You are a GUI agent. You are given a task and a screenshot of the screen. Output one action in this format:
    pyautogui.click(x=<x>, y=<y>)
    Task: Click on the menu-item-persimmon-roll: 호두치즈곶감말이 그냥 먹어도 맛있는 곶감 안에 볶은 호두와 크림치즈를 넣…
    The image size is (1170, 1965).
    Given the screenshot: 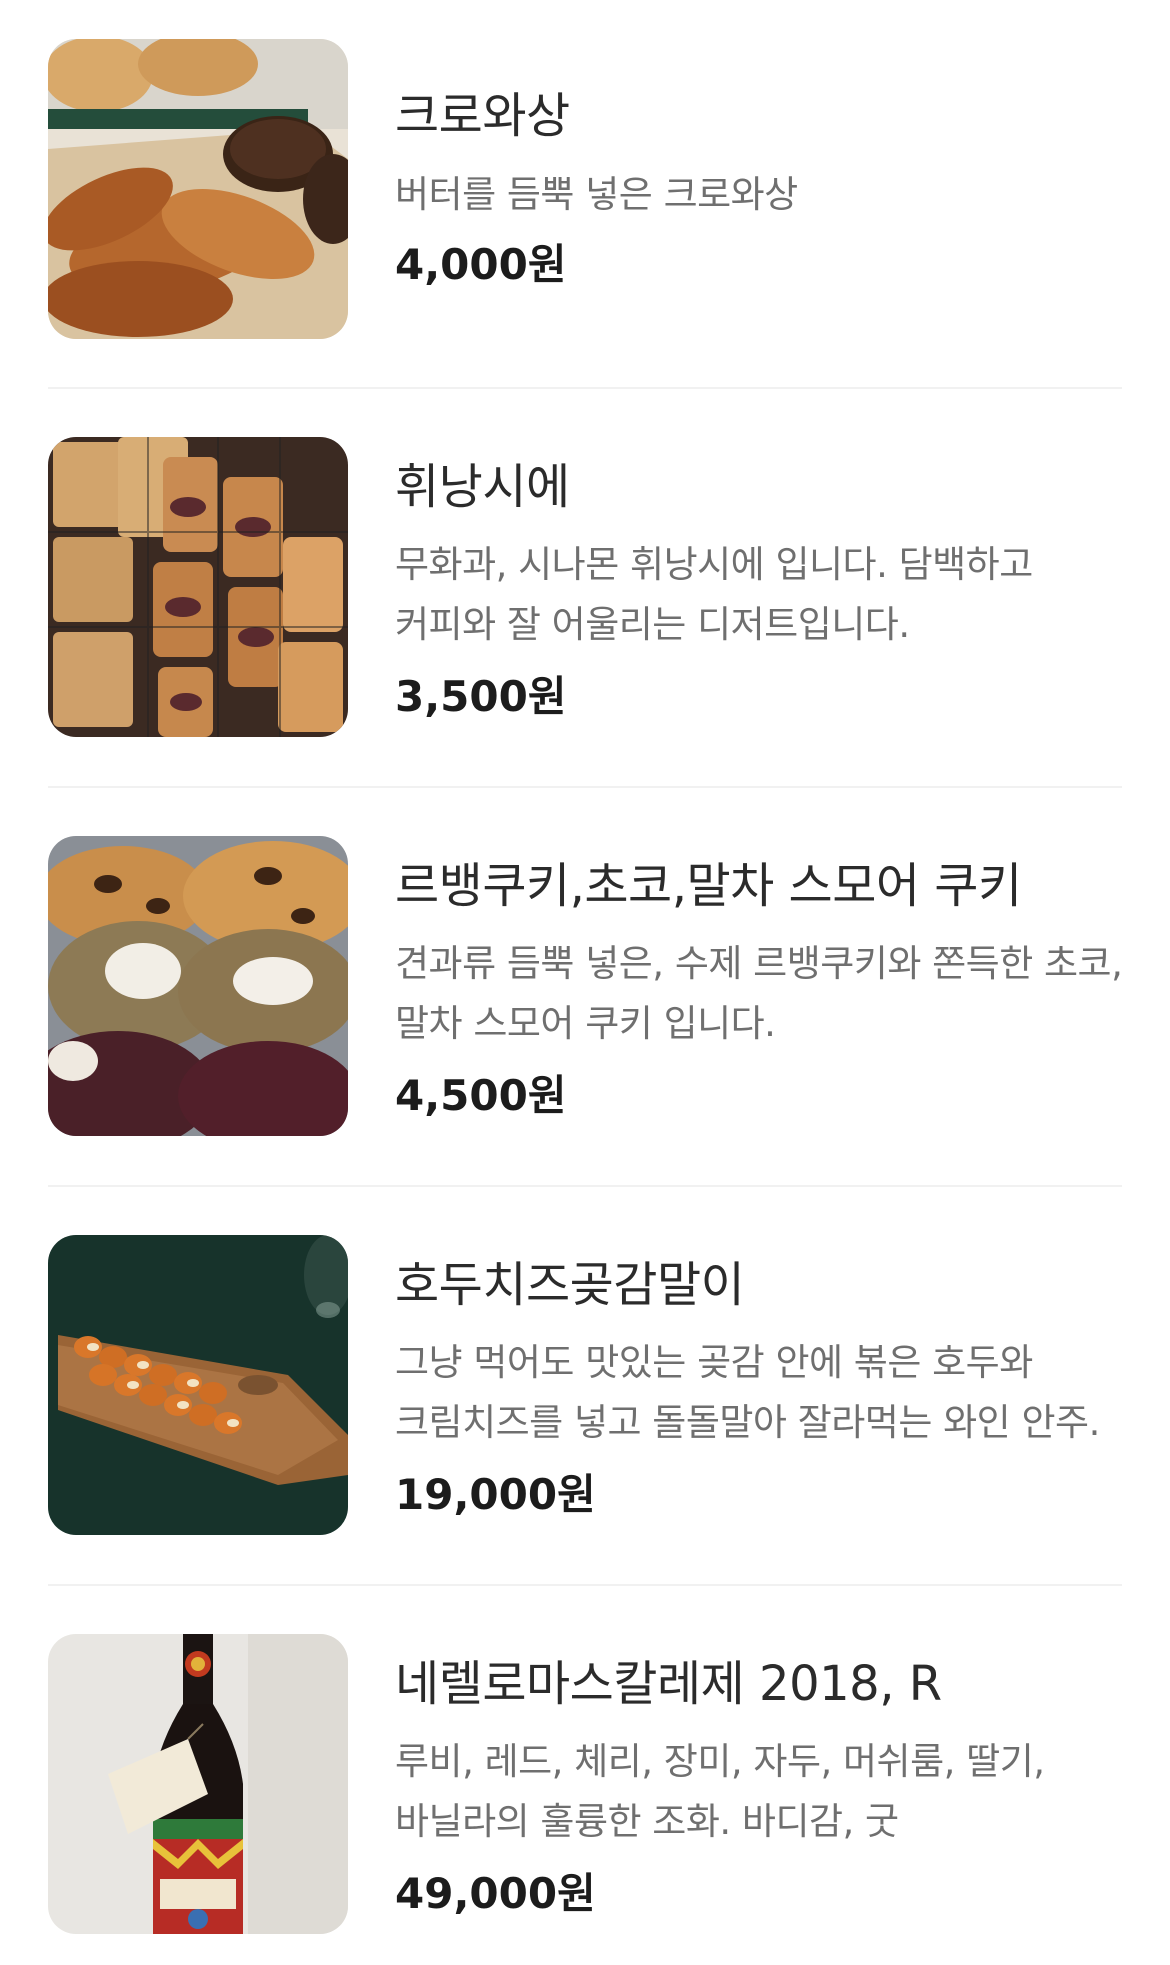 What is the action you would take?
    pyautogui.click(x=585, y=1385)
    